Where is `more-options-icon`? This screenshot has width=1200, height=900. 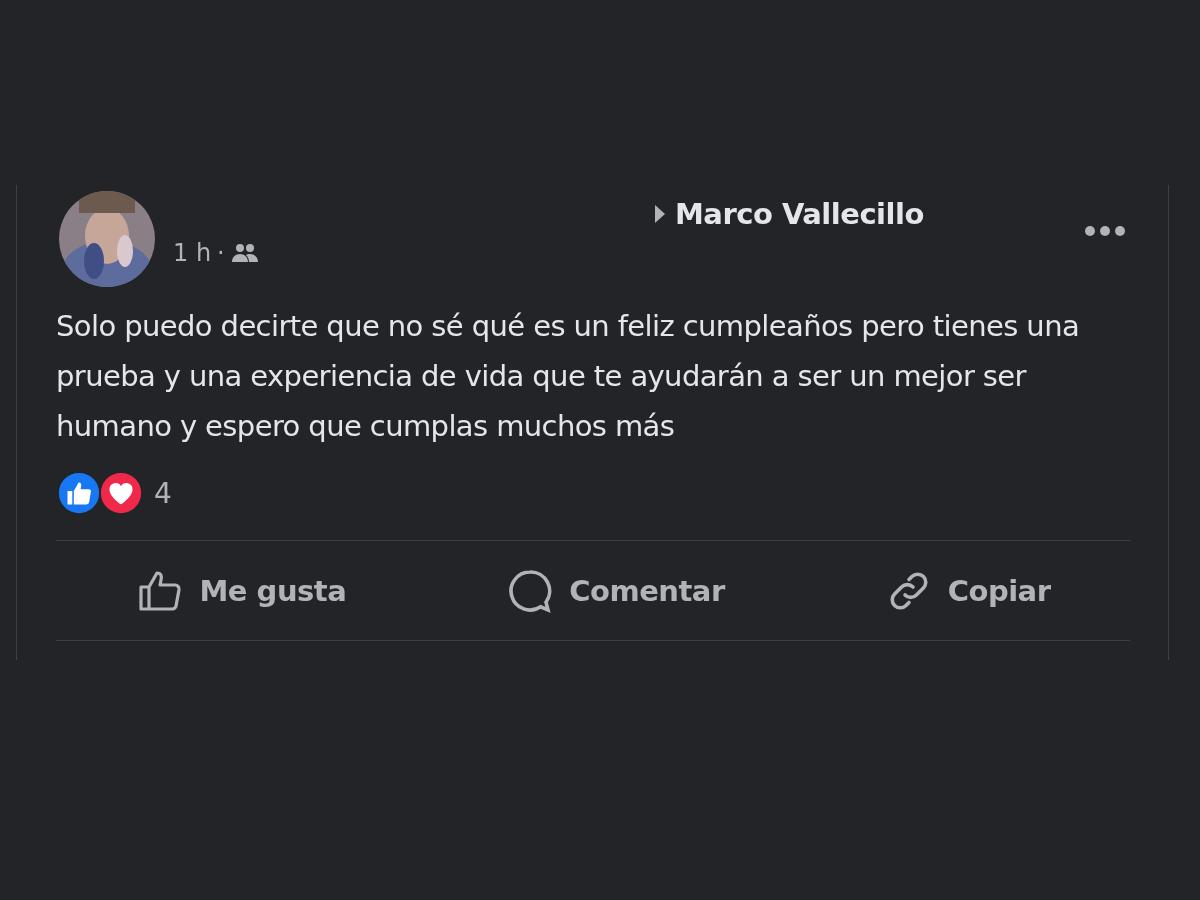
more-options-icon is located at coordinates (1105, 231).